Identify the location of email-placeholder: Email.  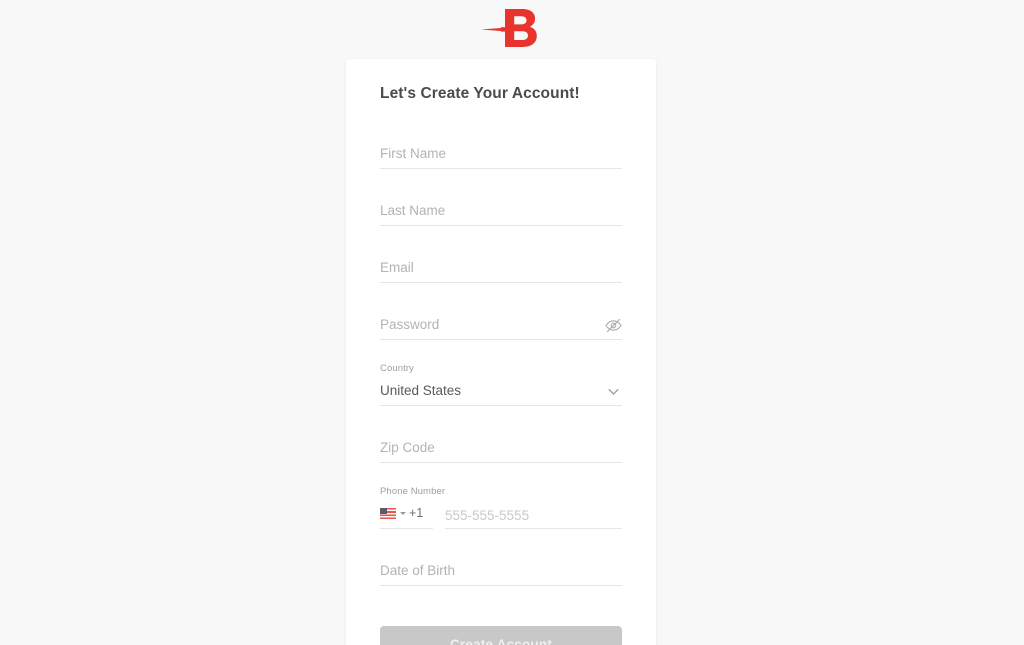
(397, 267).